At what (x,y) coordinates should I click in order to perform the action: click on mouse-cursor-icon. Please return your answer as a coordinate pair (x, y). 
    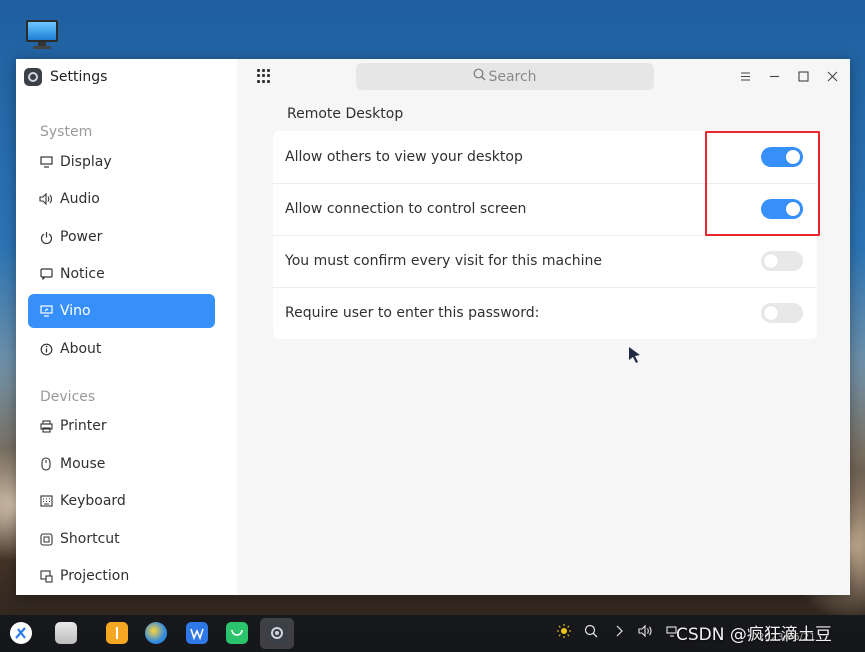
    Looking at the image, I should click on (634, 355).